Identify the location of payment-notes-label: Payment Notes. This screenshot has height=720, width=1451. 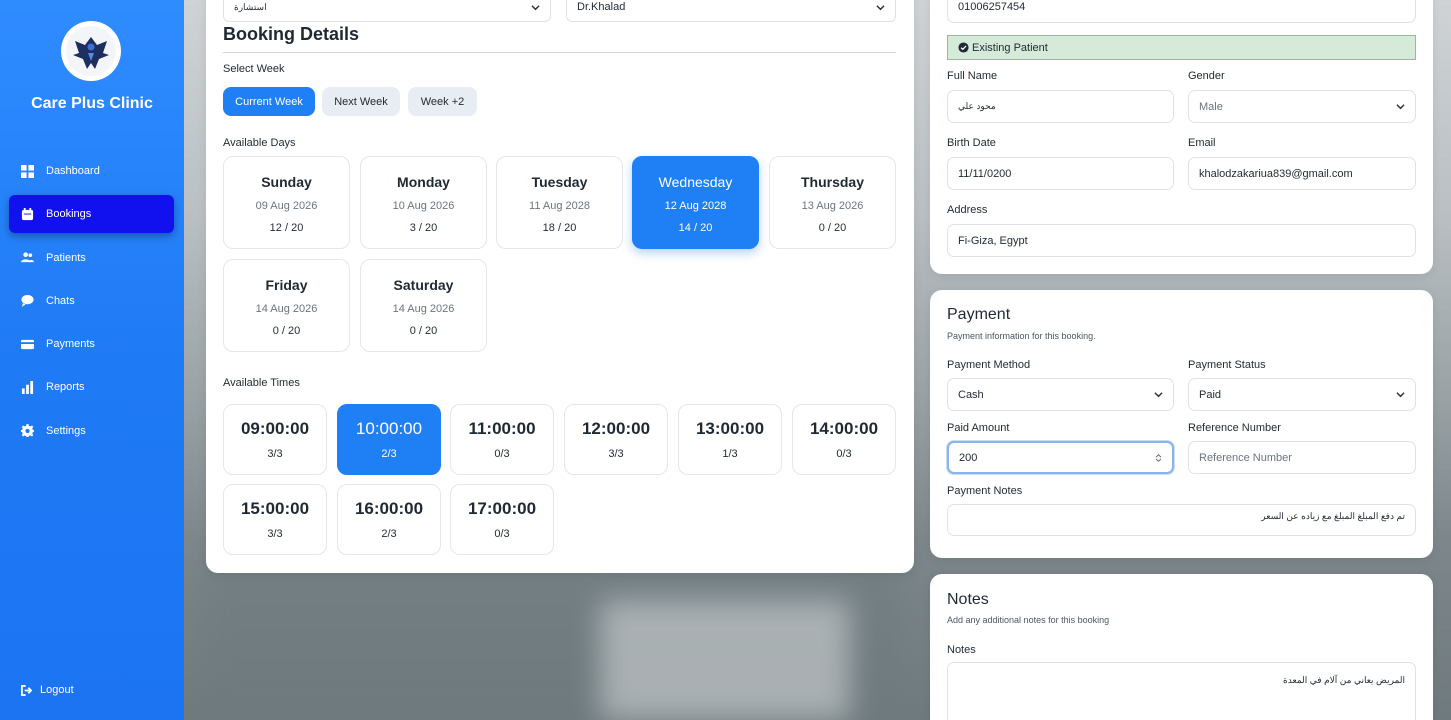
(985, 491).